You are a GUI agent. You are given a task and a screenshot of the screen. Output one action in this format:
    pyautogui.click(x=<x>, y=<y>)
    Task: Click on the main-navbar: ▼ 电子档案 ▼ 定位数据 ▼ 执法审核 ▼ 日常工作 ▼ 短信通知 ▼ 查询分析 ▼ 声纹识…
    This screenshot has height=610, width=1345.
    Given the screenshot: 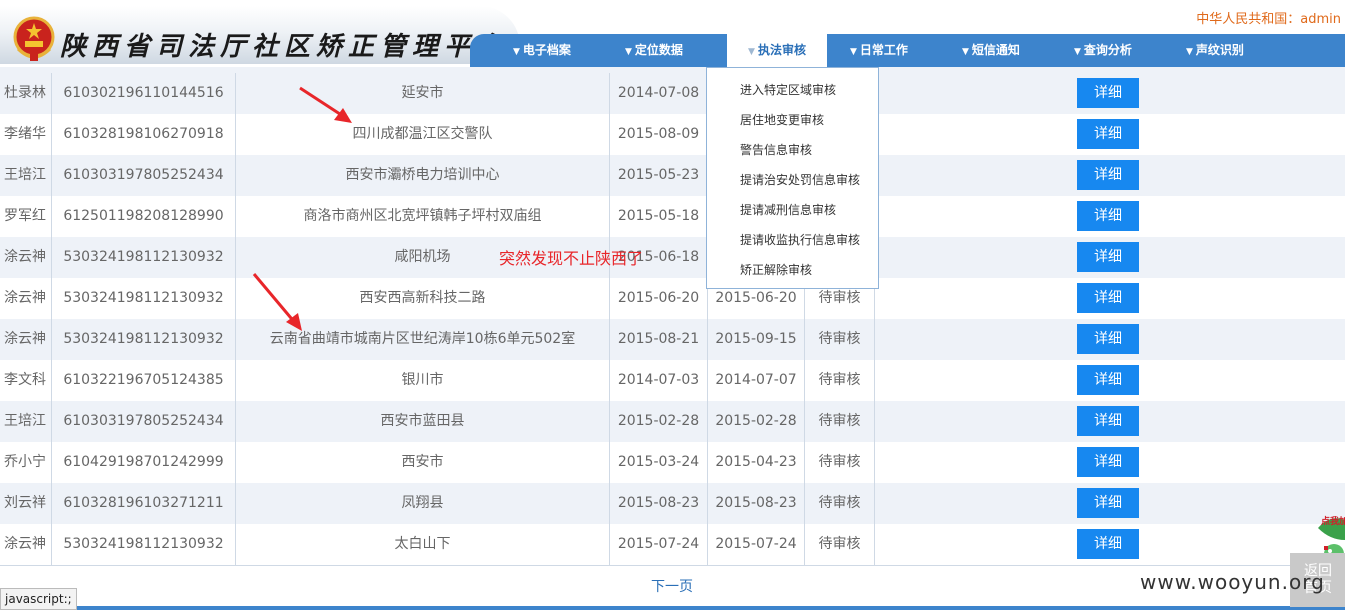 What is the action you would take?
    pyautogui.click(x=907, y=50)
    